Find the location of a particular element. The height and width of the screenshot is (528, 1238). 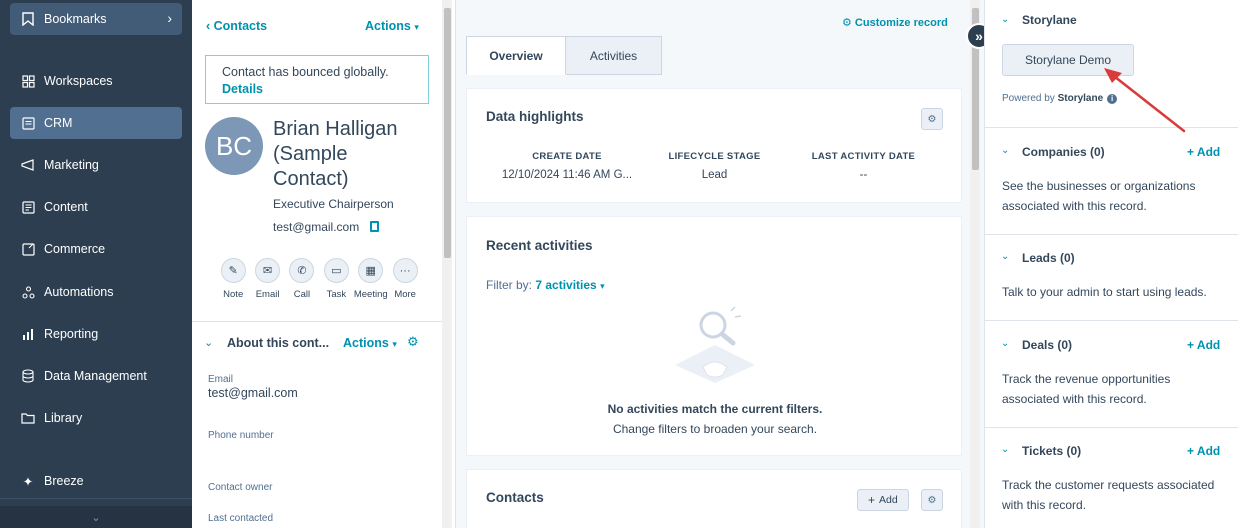

nav-item-label: Workspaces is located at coordinates (78, 81).